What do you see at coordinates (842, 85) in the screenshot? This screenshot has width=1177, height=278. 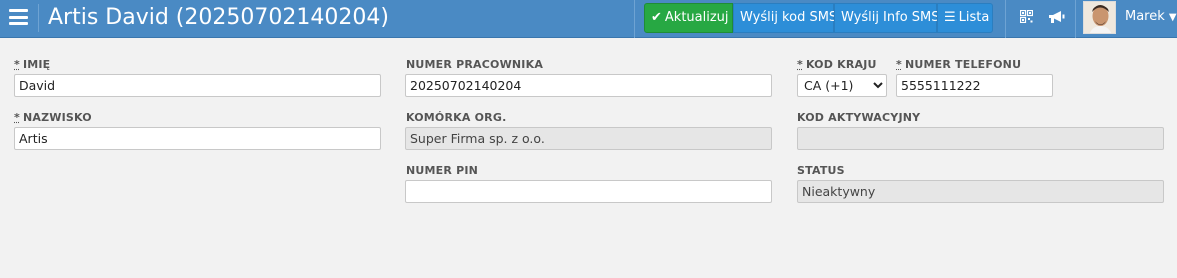 I see `country-code-select: CA (+1)` at bounding box center [842, 85].